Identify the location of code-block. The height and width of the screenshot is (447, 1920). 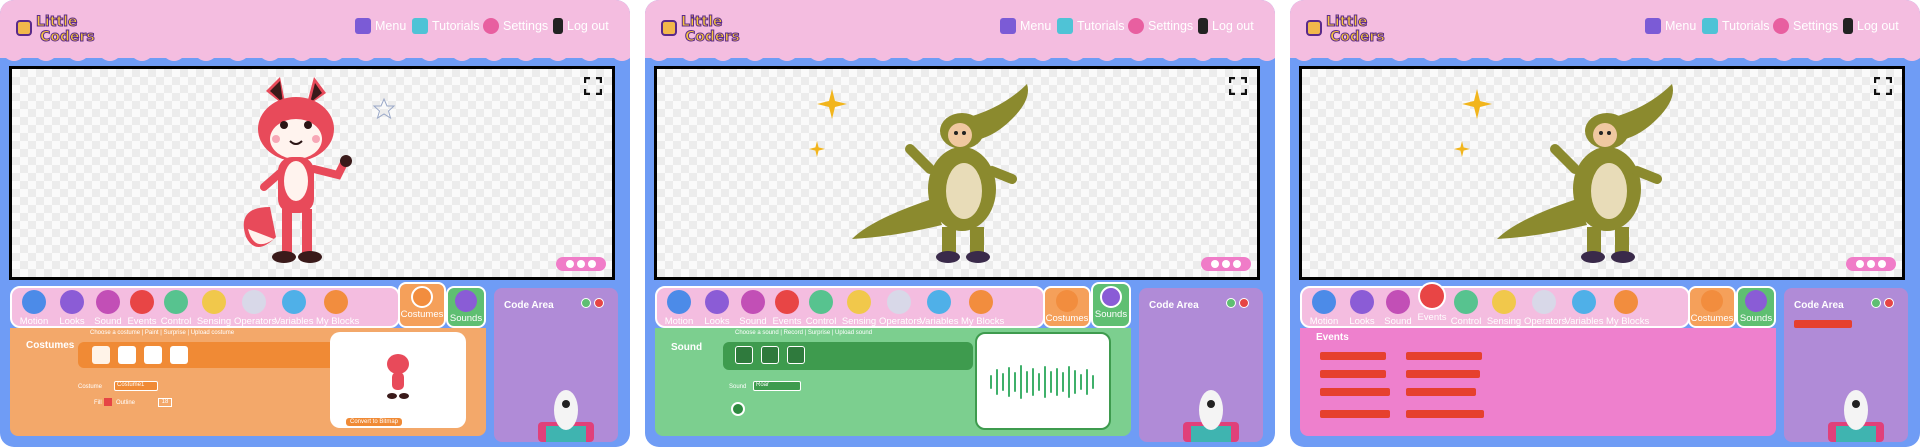
(1823, 324).